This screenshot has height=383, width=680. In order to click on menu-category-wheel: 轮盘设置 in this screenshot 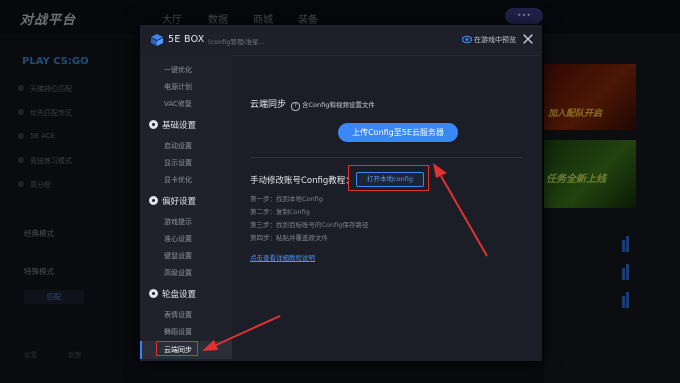, I will do `click(172, 294)`.